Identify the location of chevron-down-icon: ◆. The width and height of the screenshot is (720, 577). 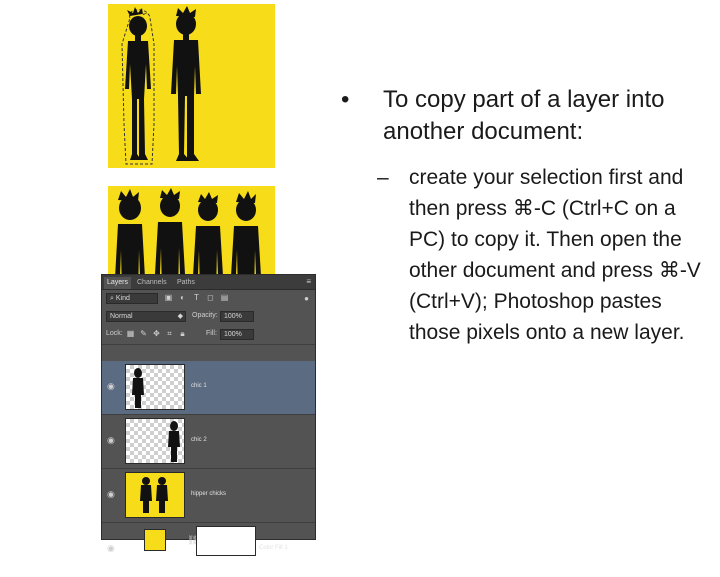
(180, 316).